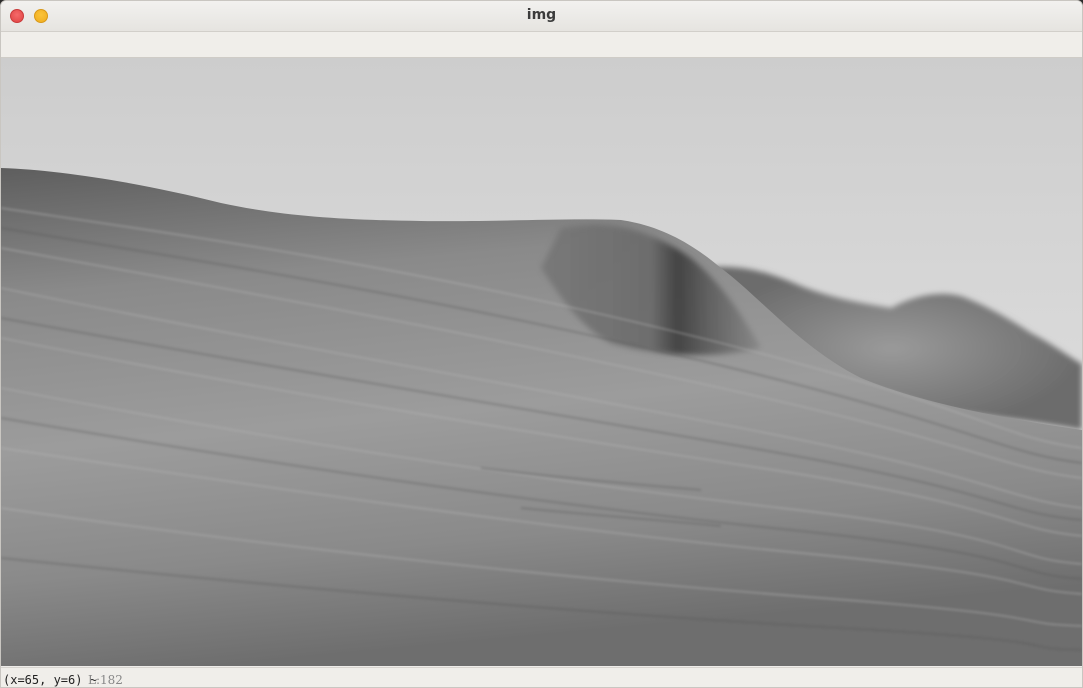 The width and height of the screenshot is (1083, 688). I want to click on window-title: img, so click(541, 15).